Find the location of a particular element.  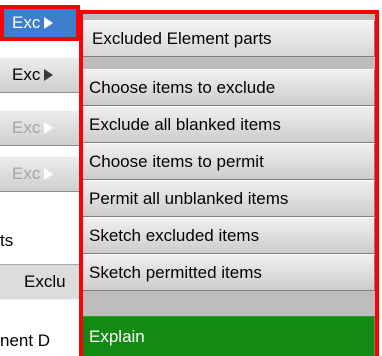

exclude-dropdown-button-2: Exc is located at coordinates (40, 75).